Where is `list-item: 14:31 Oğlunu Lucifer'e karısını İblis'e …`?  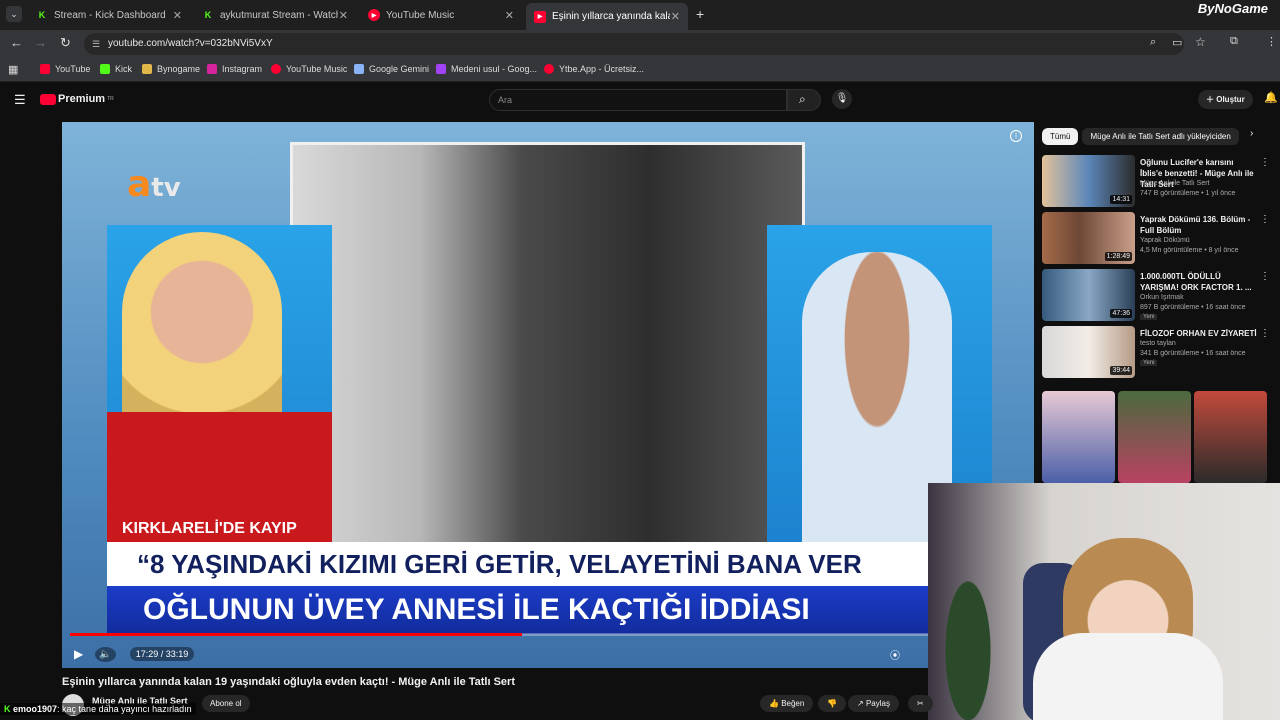
list-item: 14:31 Oğlunu Lucifer'e karısını İblis'e … is located at coordinates (1160, 181).